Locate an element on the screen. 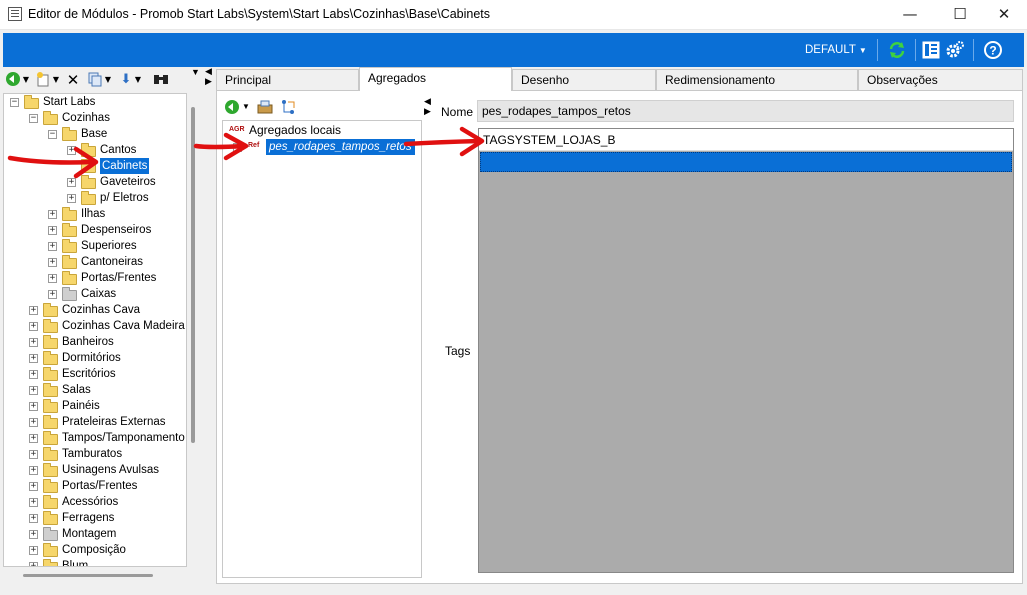 The image size is (1027, 595). new-dropdown-icon: ▼ is located at coordinates (56, 80).